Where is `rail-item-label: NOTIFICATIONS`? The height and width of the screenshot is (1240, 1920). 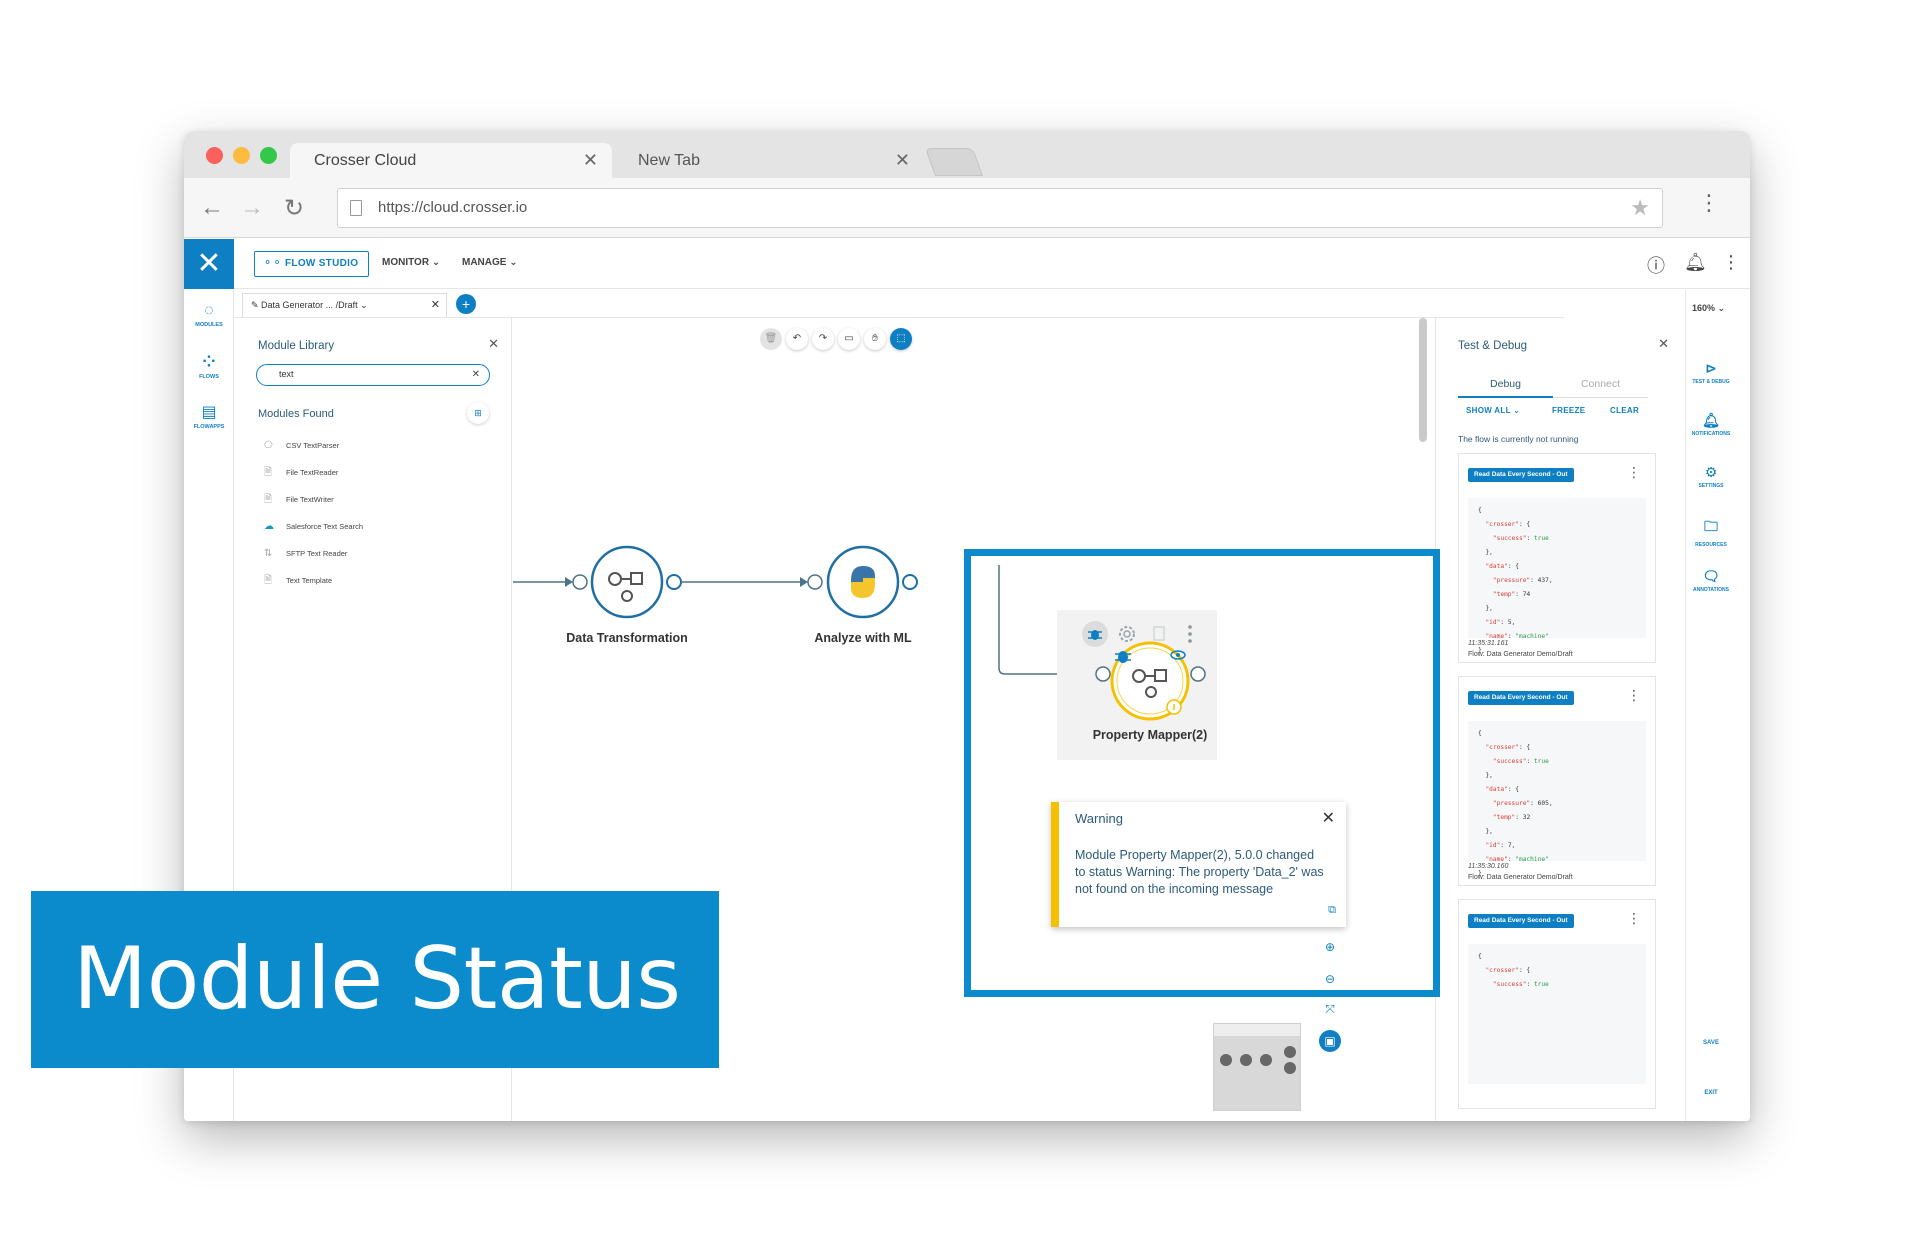
rail-item-label: NOTIFICATIONS is located at coordinates (1711, 434).